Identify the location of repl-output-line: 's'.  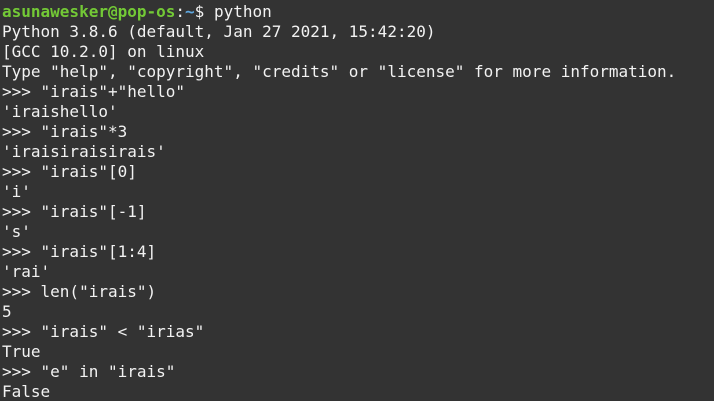
(16, 231).